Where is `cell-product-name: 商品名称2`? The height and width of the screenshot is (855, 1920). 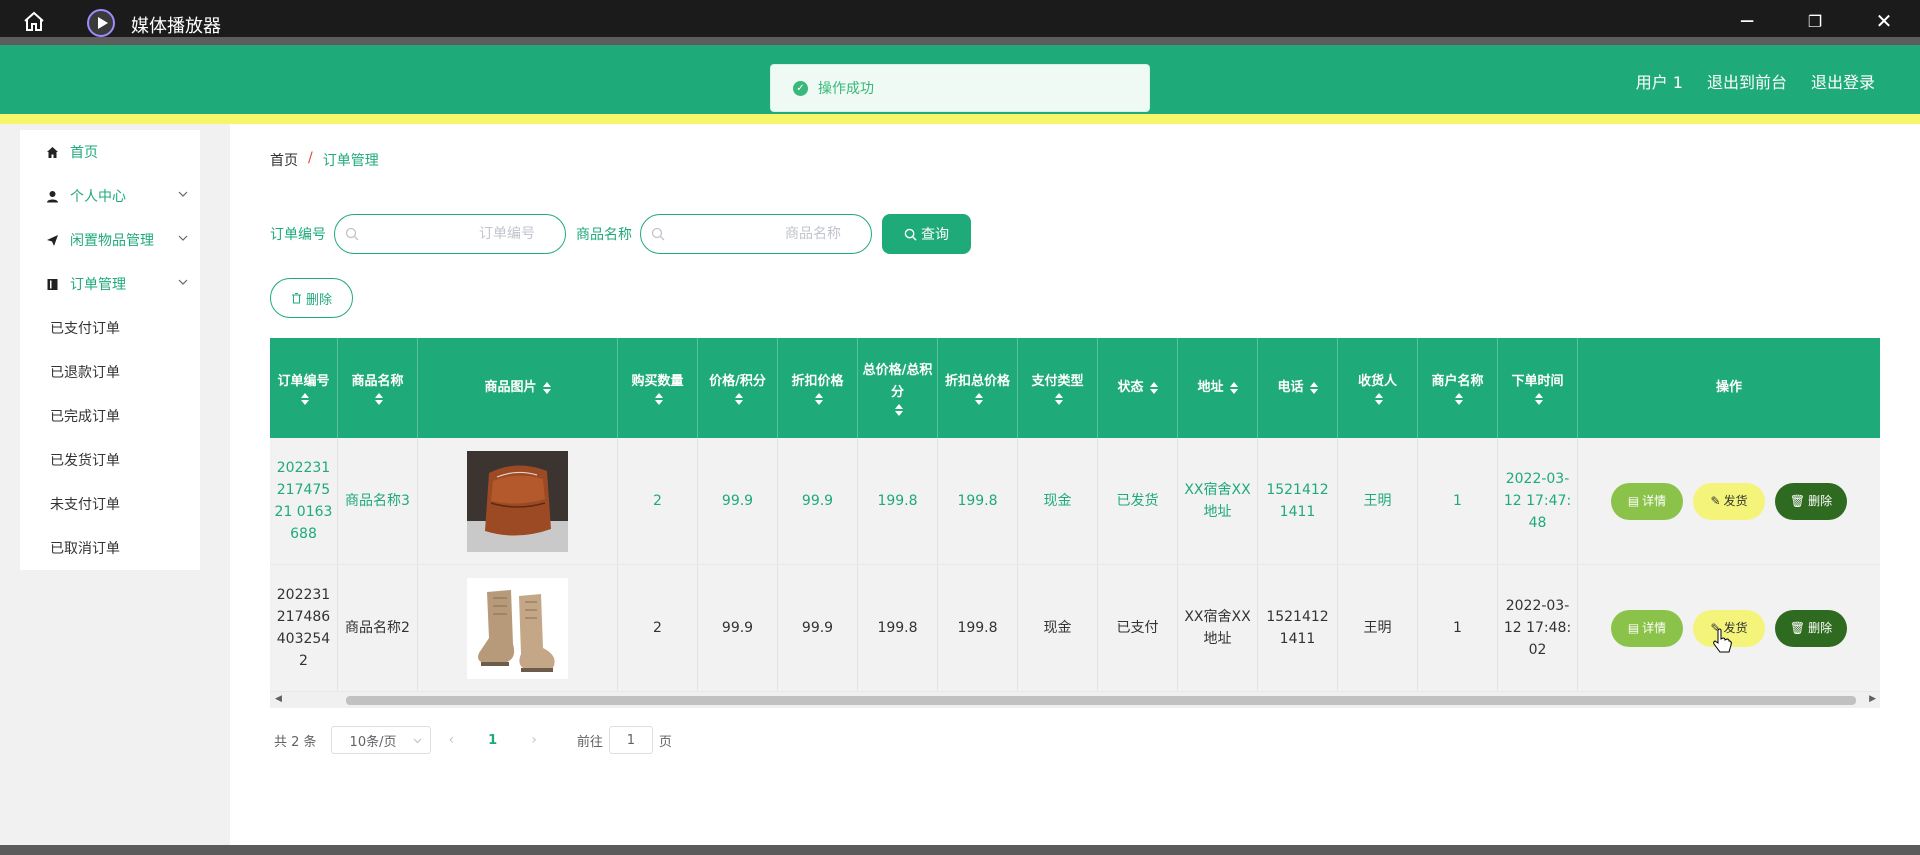 cell-product-name: 商品名称2 is located at coordinates (378, 628).